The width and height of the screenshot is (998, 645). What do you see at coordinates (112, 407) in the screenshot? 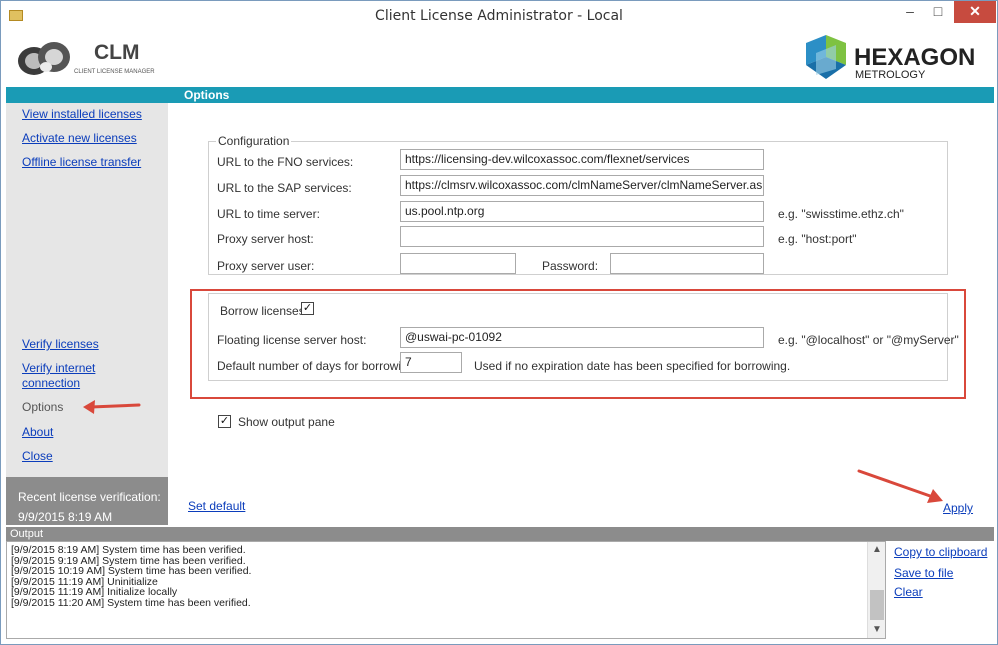
I see `options-annotation-arrow-icon` at bounding box center [112, 407].